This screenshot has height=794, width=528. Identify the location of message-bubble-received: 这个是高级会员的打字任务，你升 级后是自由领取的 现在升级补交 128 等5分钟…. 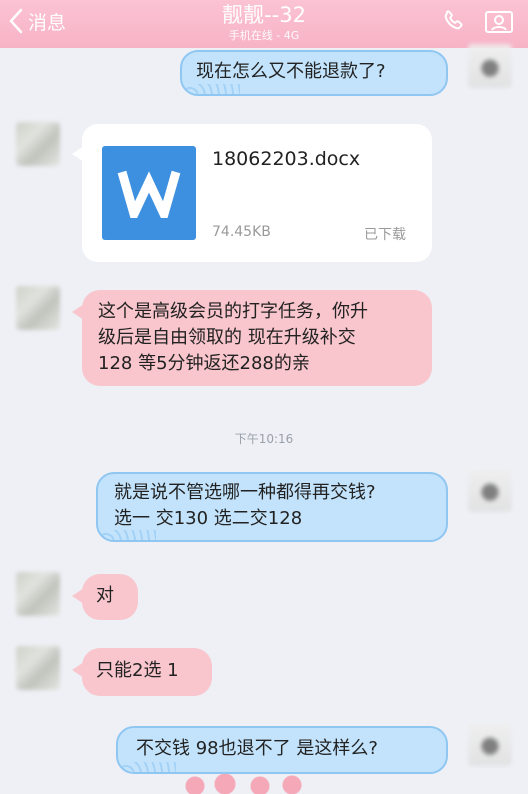
(252, 338).